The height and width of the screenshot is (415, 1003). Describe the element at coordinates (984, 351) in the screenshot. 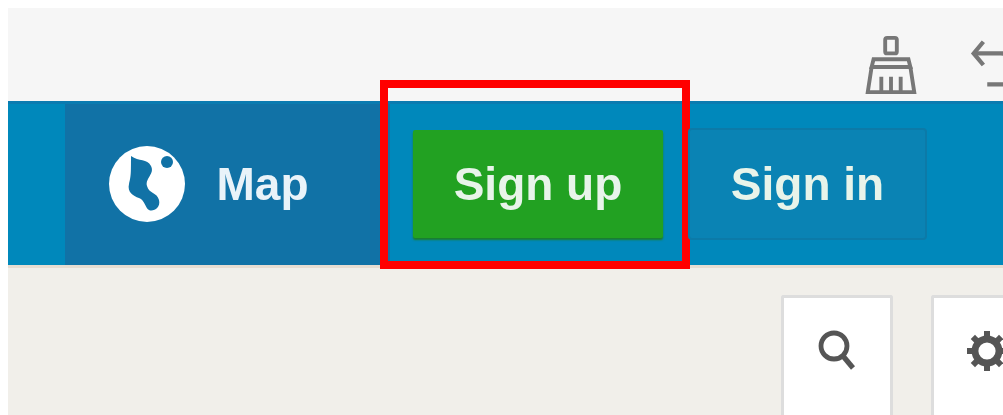

I see `settings-icon` at that location.